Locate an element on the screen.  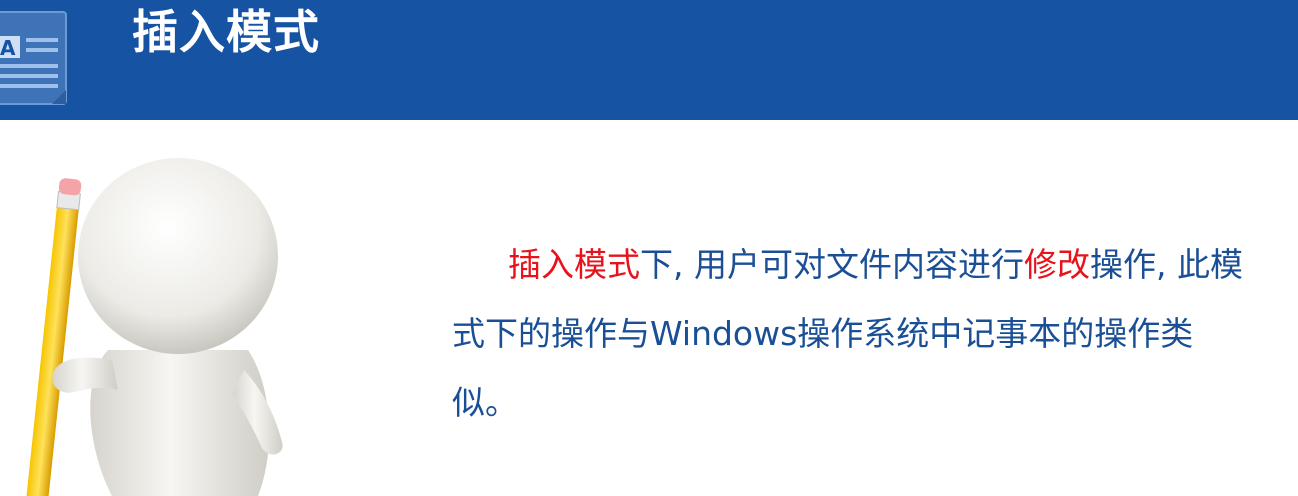
document-text-icon: A is located at coordinates (33, 58).